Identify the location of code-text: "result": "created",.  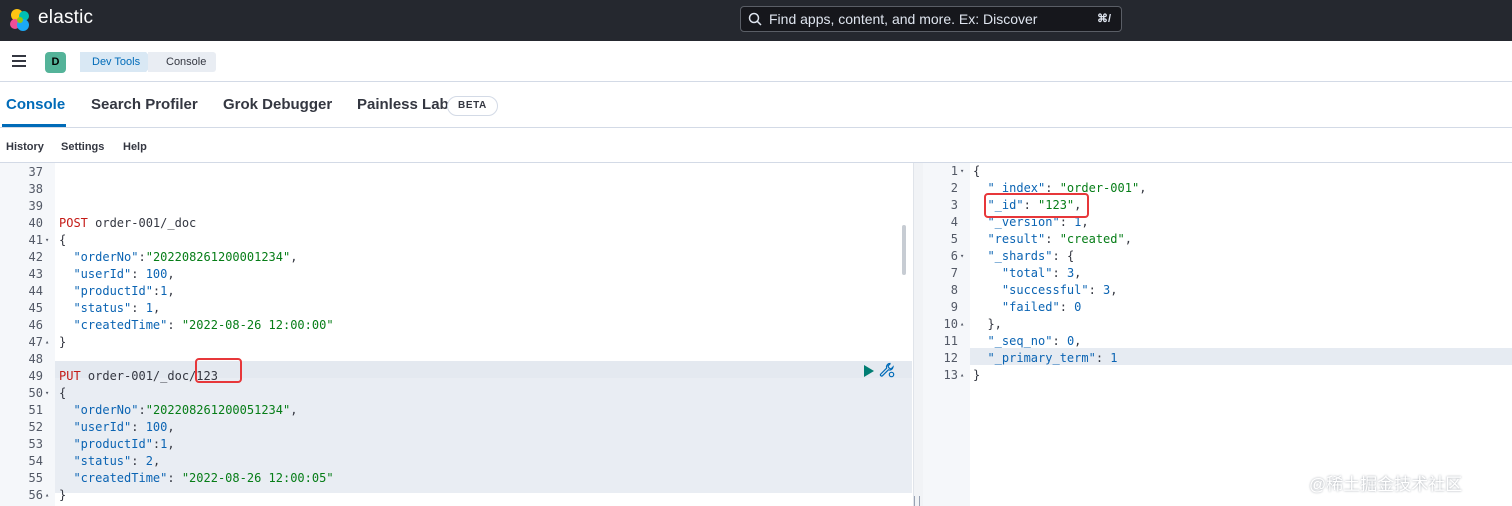
(1052, 239).